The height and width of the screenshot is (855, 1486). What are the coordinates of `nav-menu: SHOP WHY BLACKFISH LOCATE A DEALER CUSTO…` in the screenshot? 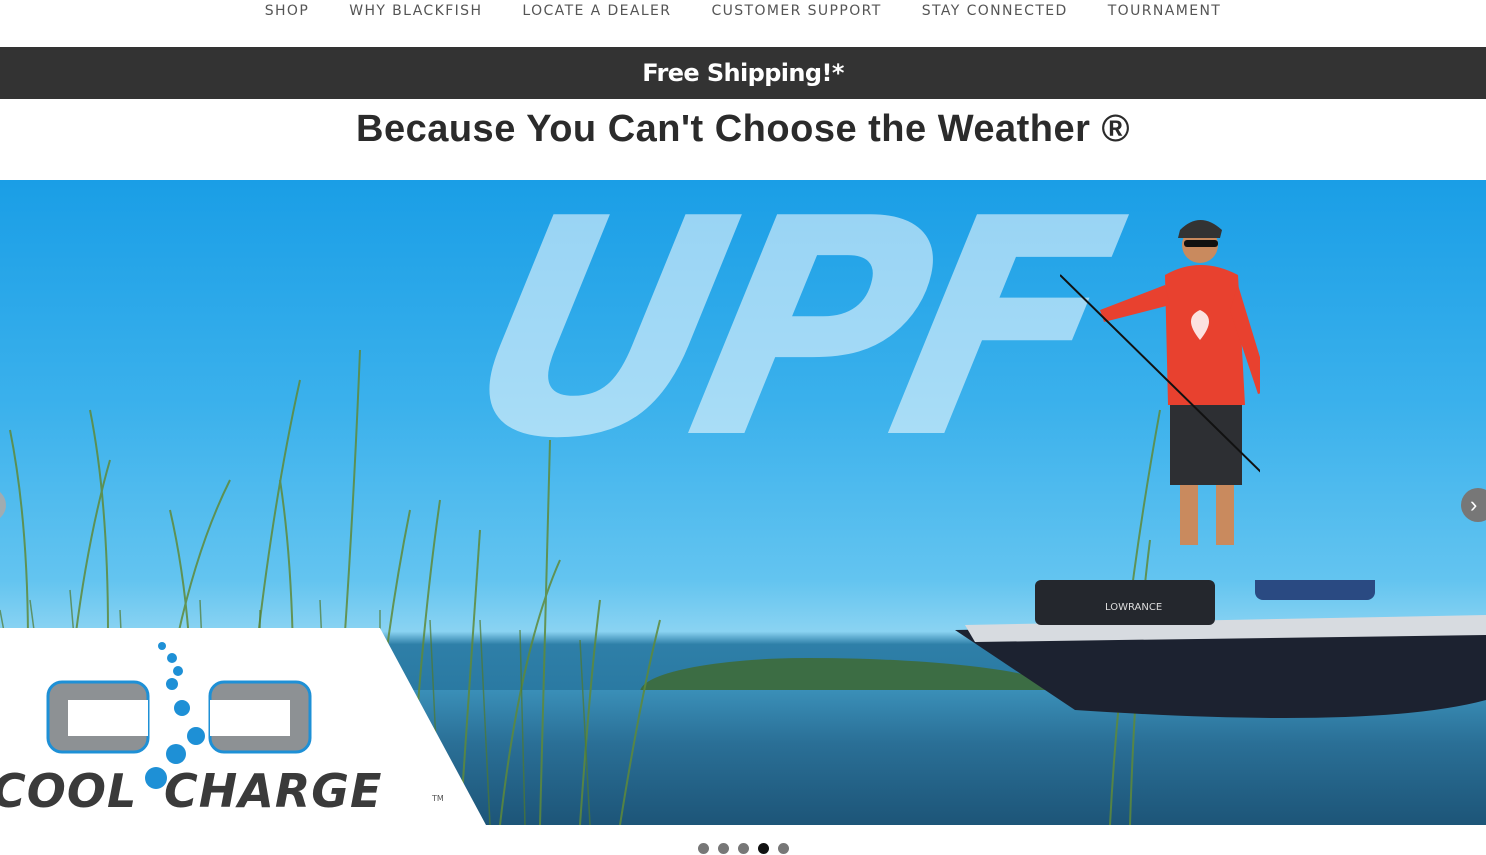 It's located at (743, 11).